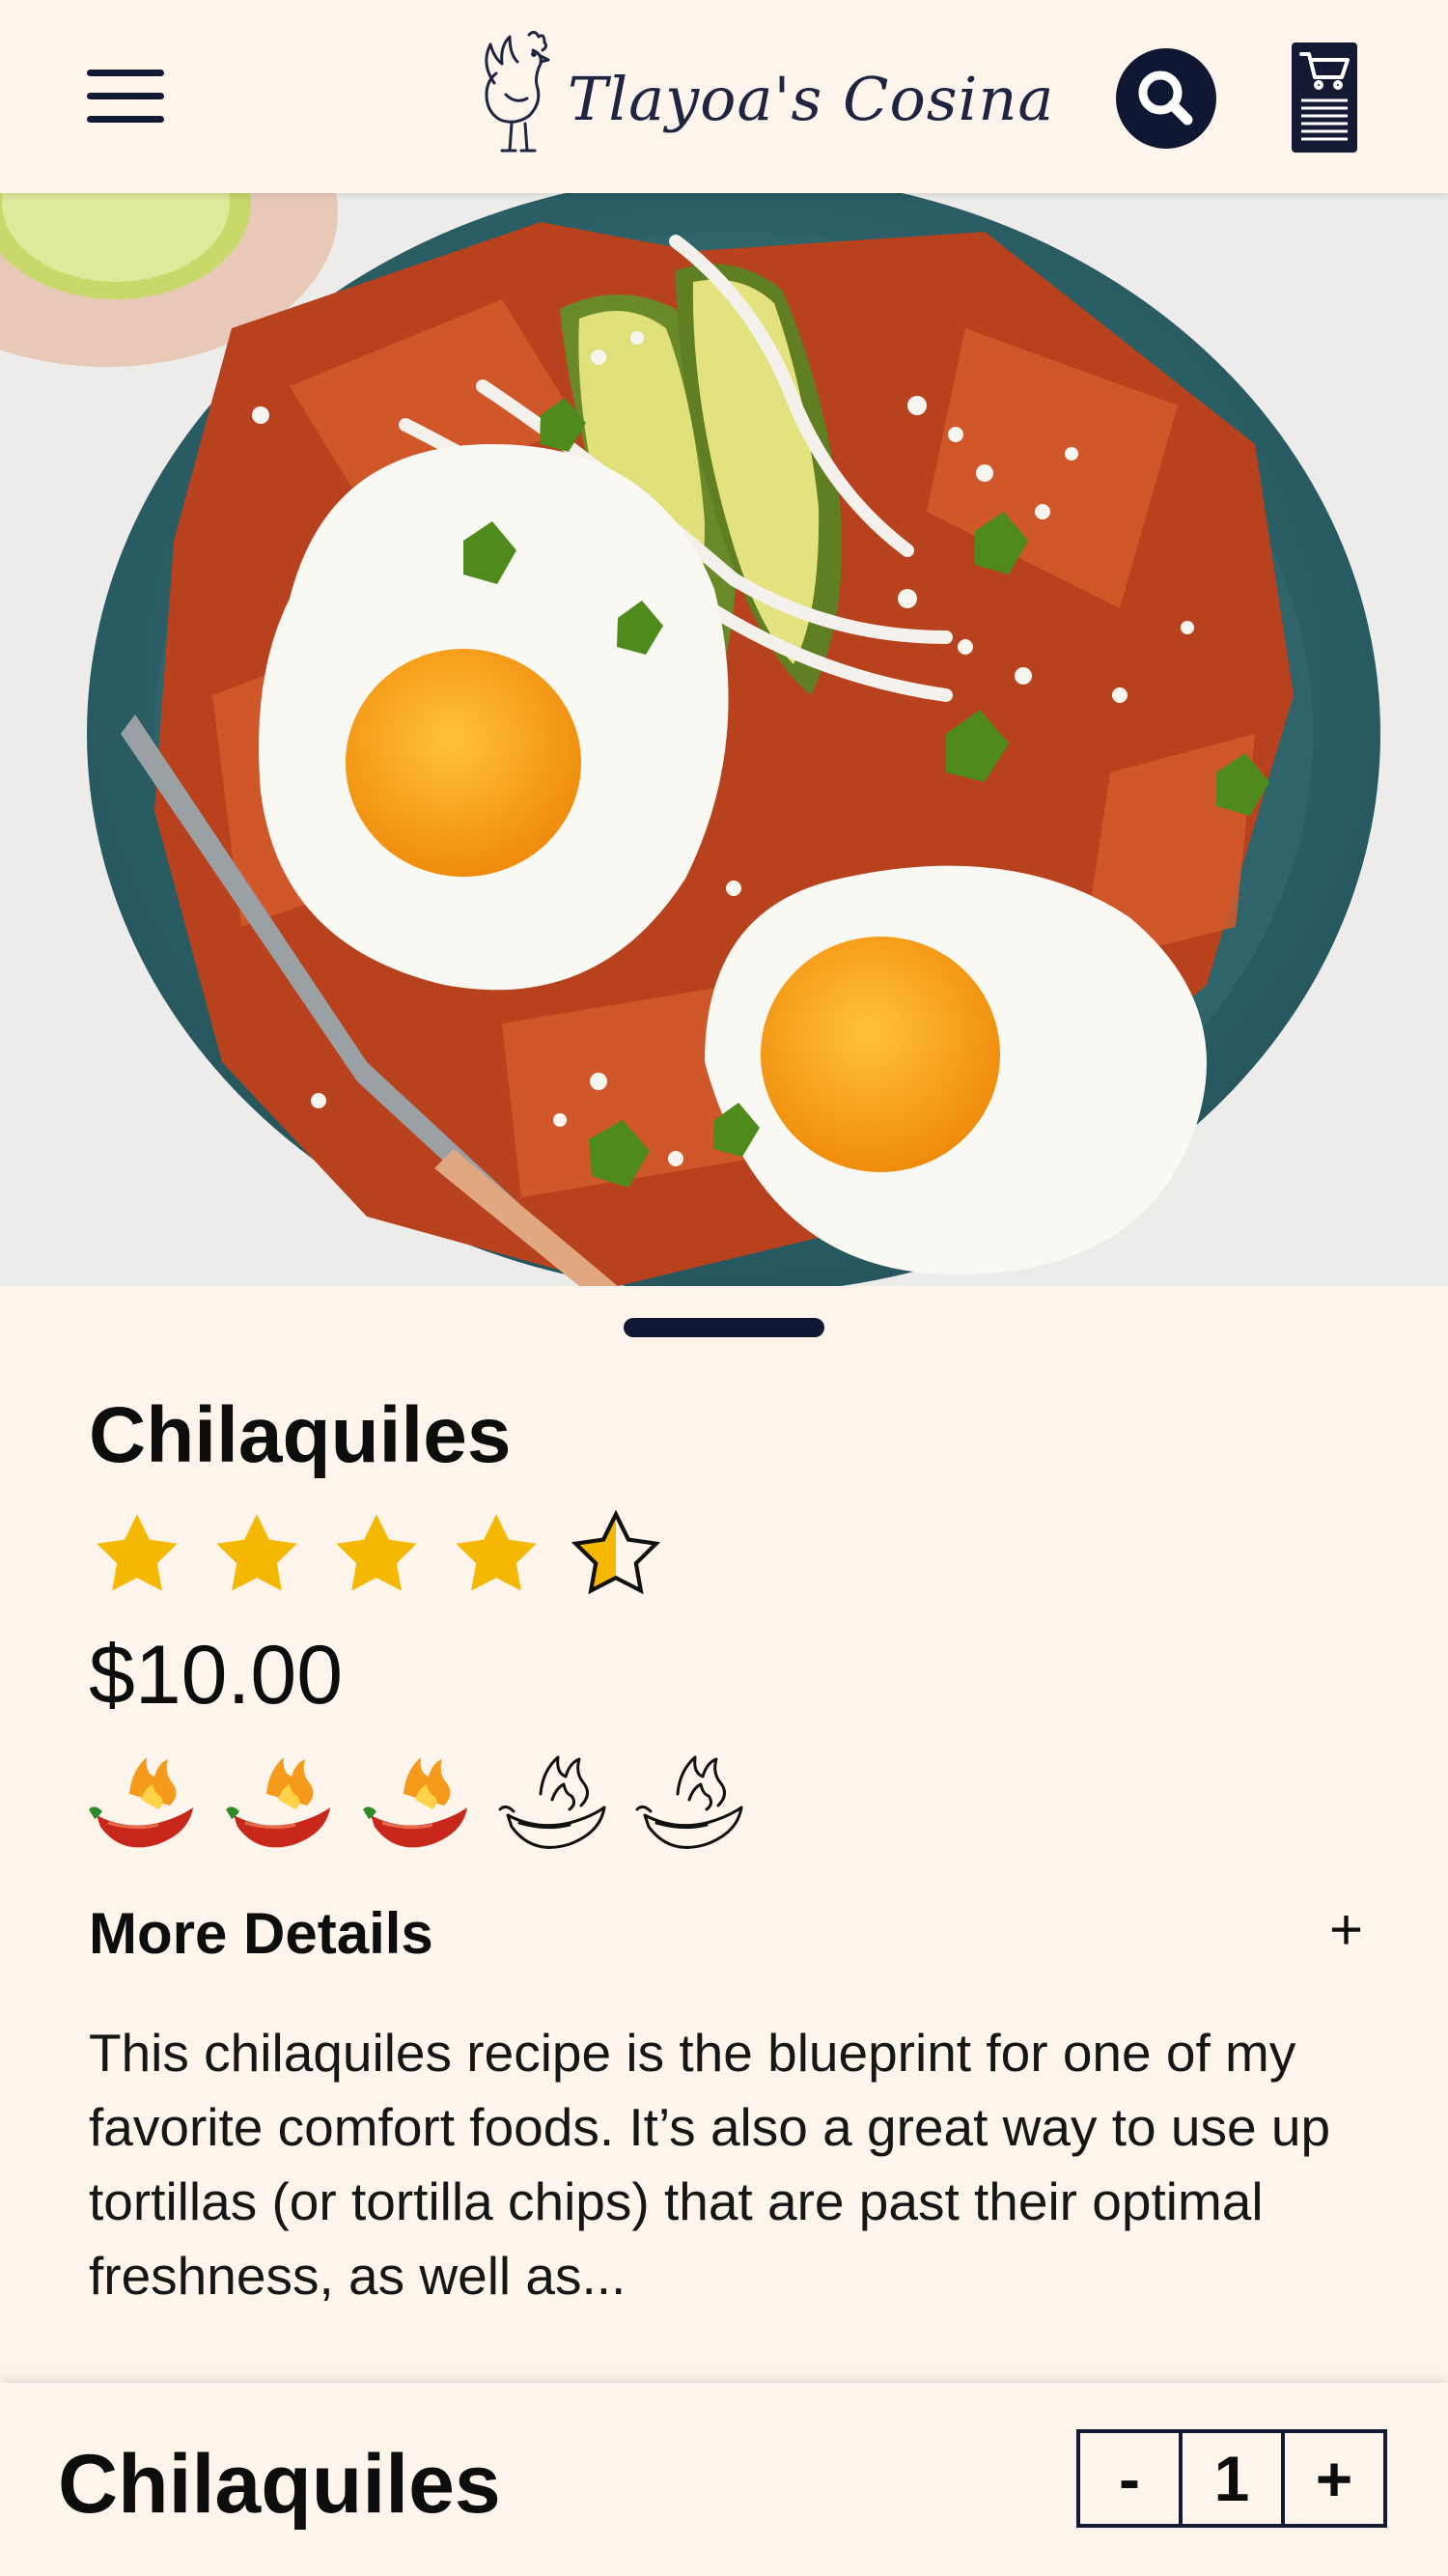 The height and width of the screenshot is (2576, 1448). I want to click on spice-level, so click(417, 1799).